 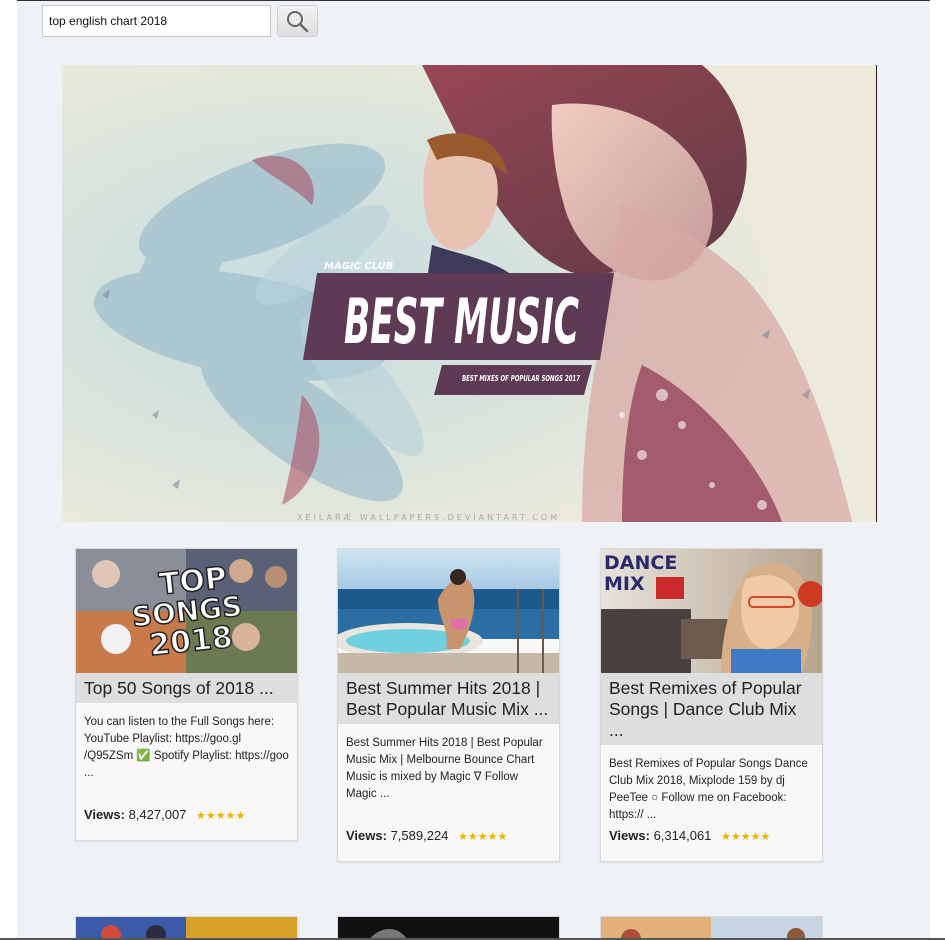 What do you see at coordinates (711, 611) in the screenshot?
I see `video-thumbnail: DANCE MIX` at bounding box center [711, 611].